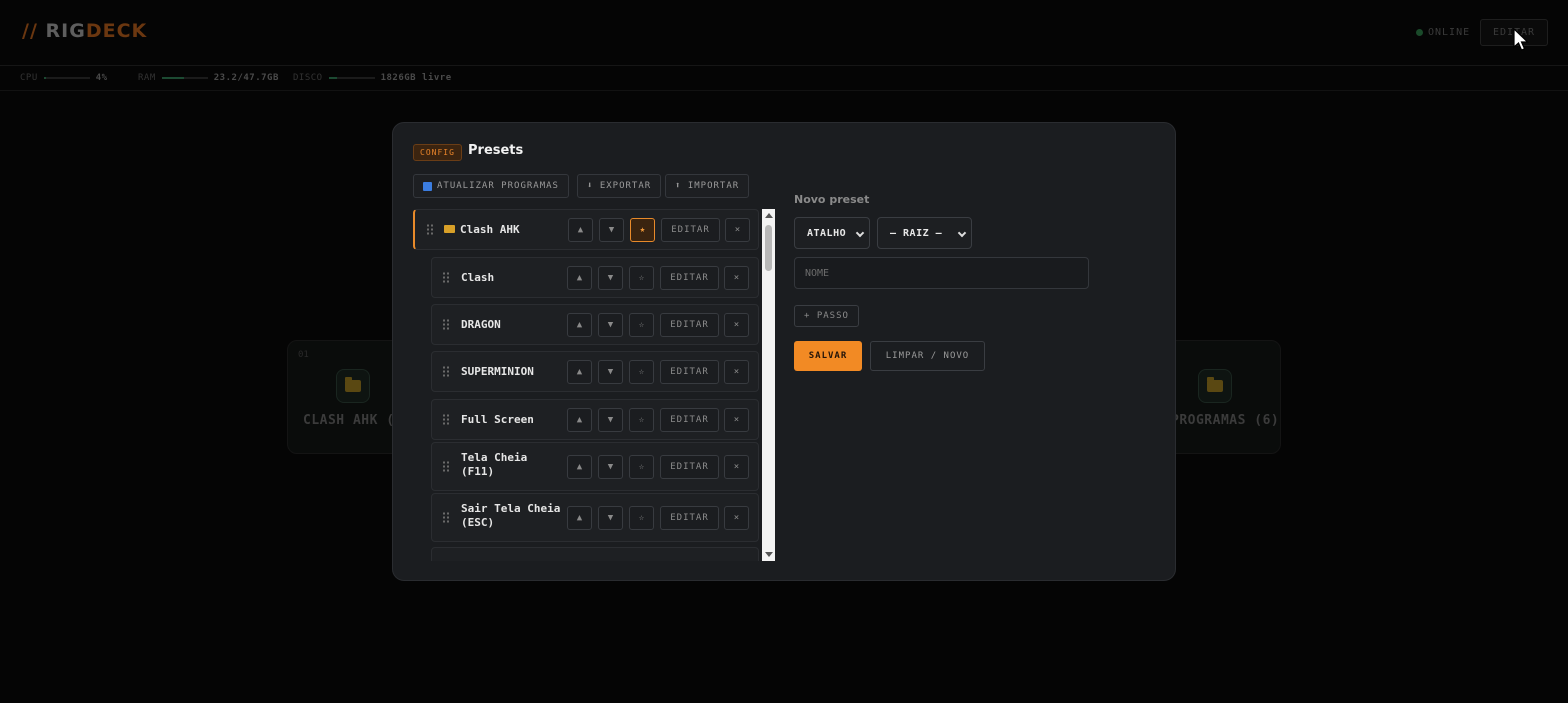  I want to click on ram-label: RAM, so click(147, 78).